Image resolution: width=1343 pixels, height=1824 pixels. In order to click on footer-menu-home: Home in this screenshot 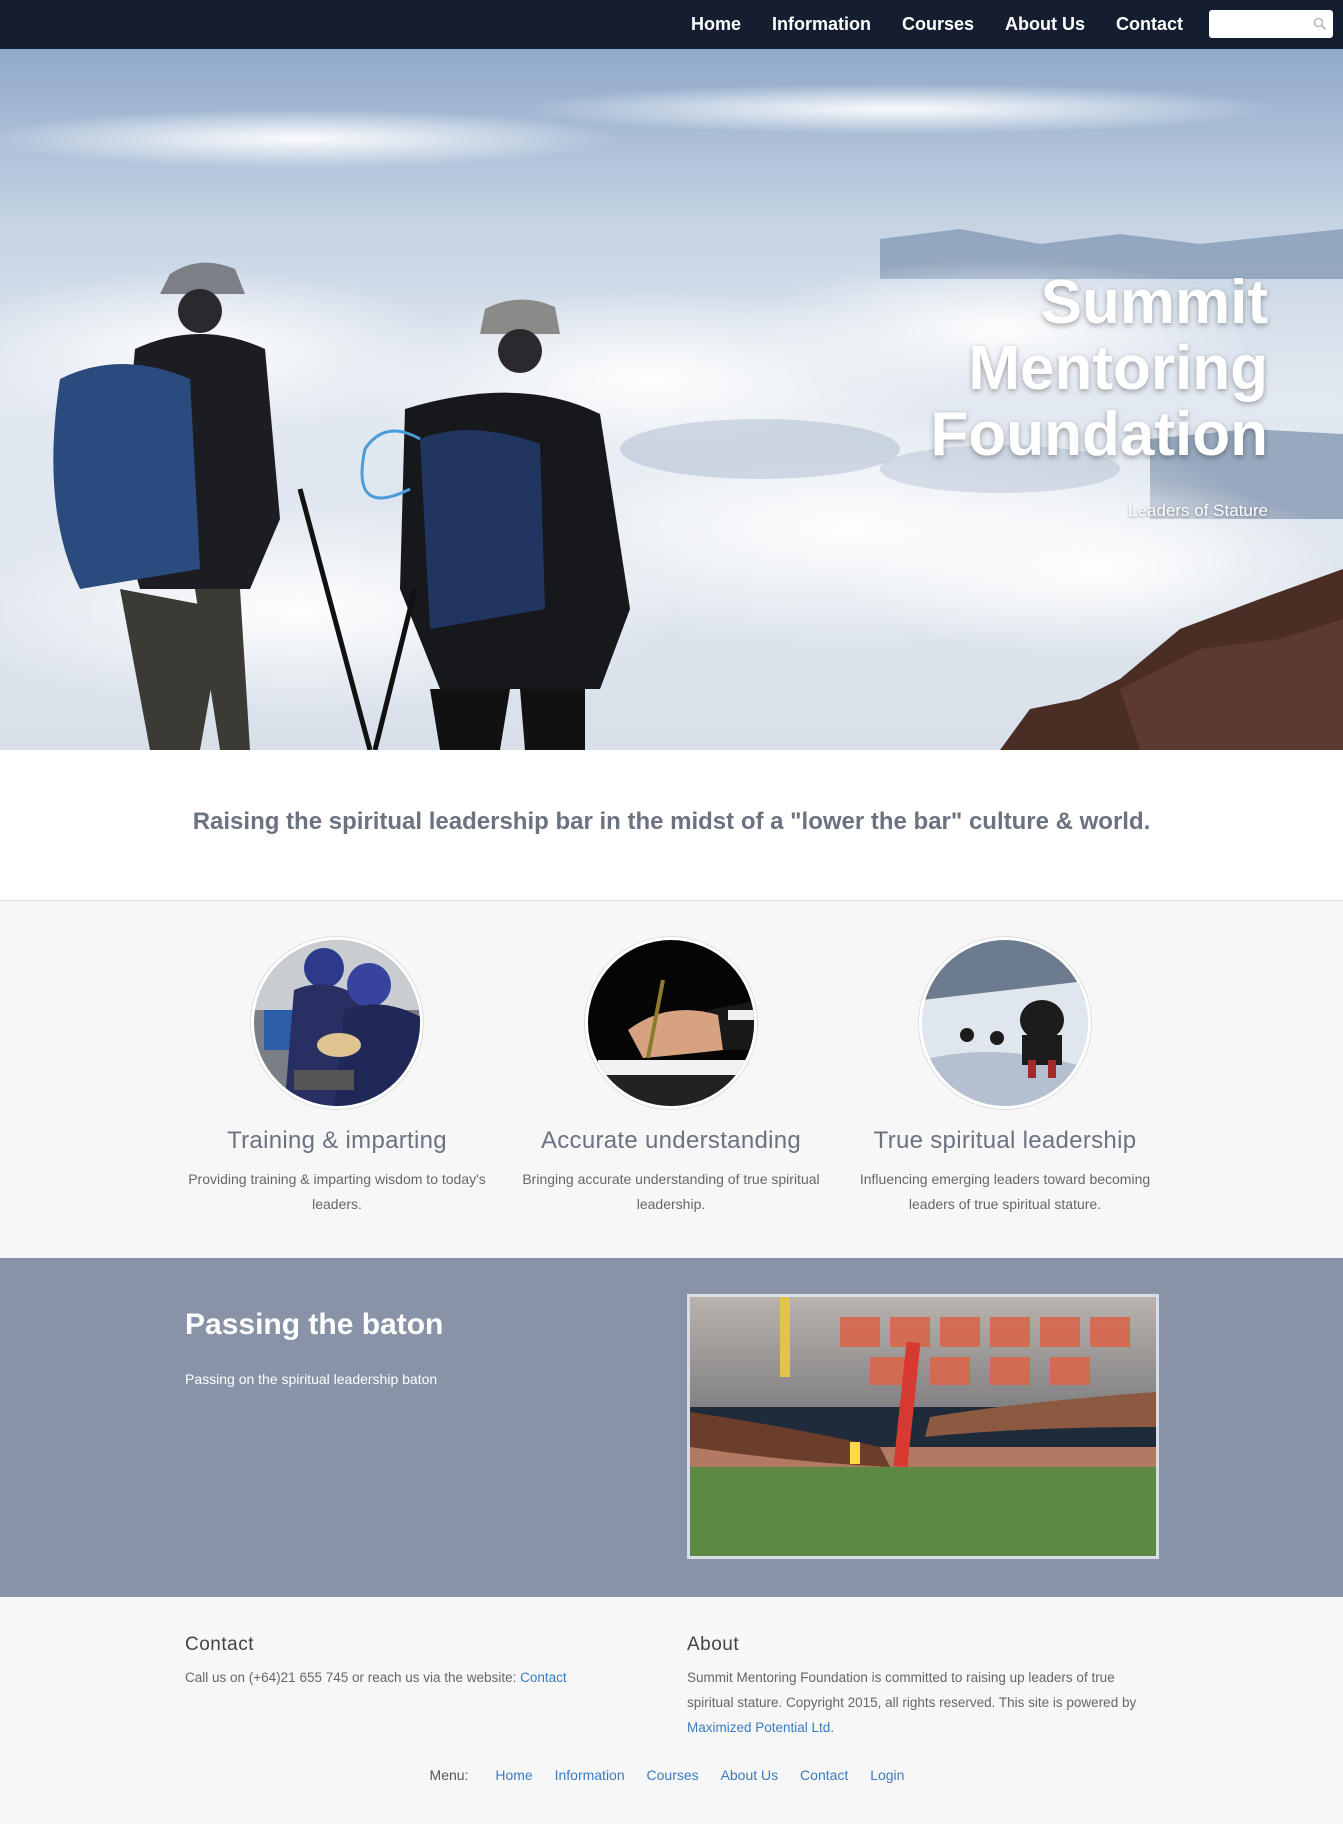, I will do `click(513, 1775)`.